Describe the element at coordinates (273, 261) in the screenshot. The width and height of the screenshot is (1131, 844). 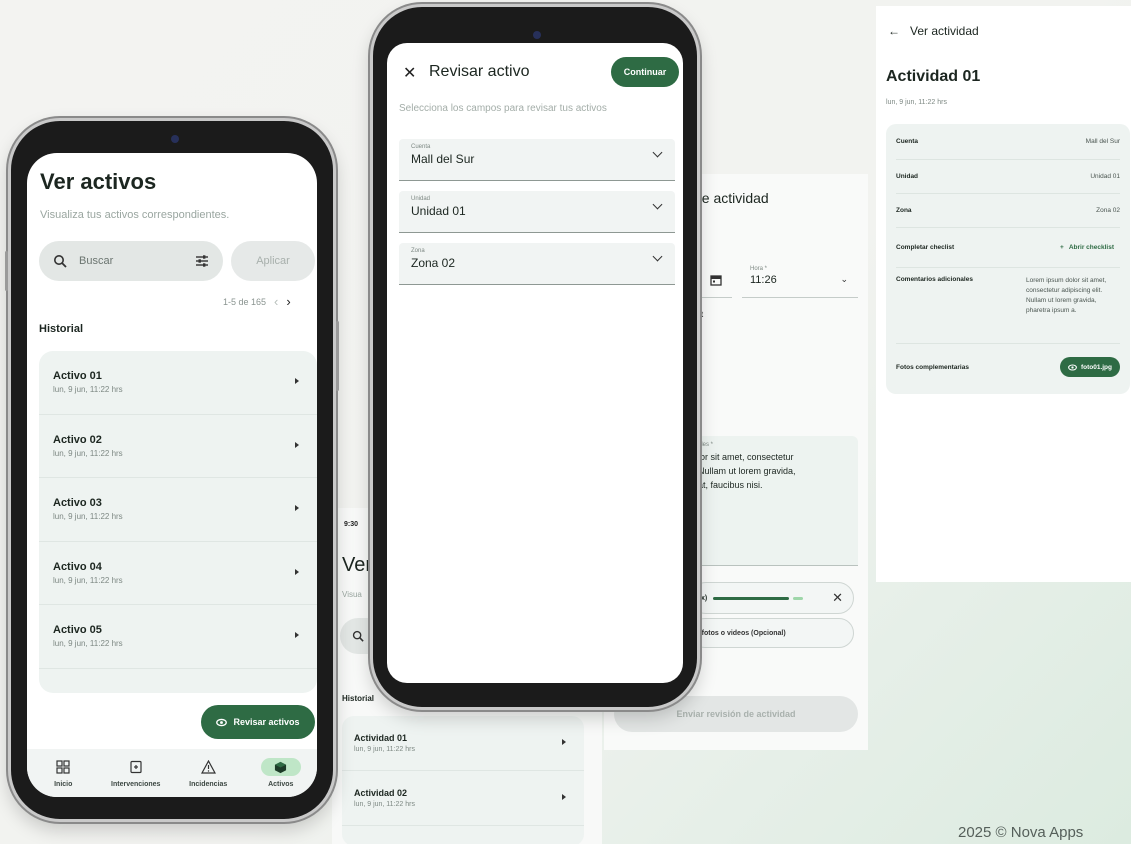
I see `apply-button: Aplicar` at that location.